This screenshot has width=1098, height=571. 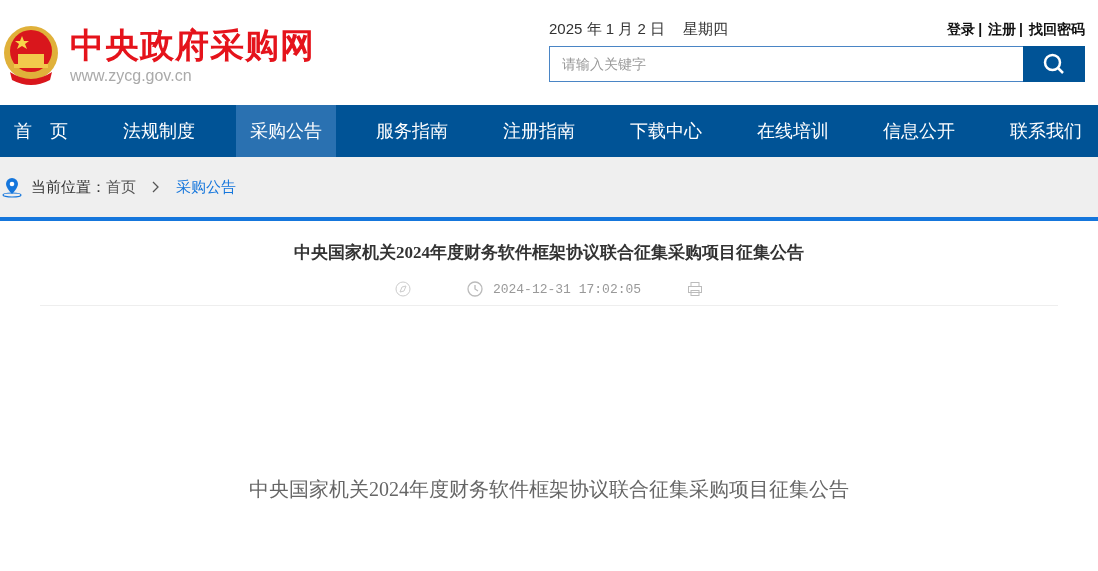 What do you see at coordinates (285, 131) in the screenshot?
I see `nav-tab: 采购公告` at bounding box center [285, 131].